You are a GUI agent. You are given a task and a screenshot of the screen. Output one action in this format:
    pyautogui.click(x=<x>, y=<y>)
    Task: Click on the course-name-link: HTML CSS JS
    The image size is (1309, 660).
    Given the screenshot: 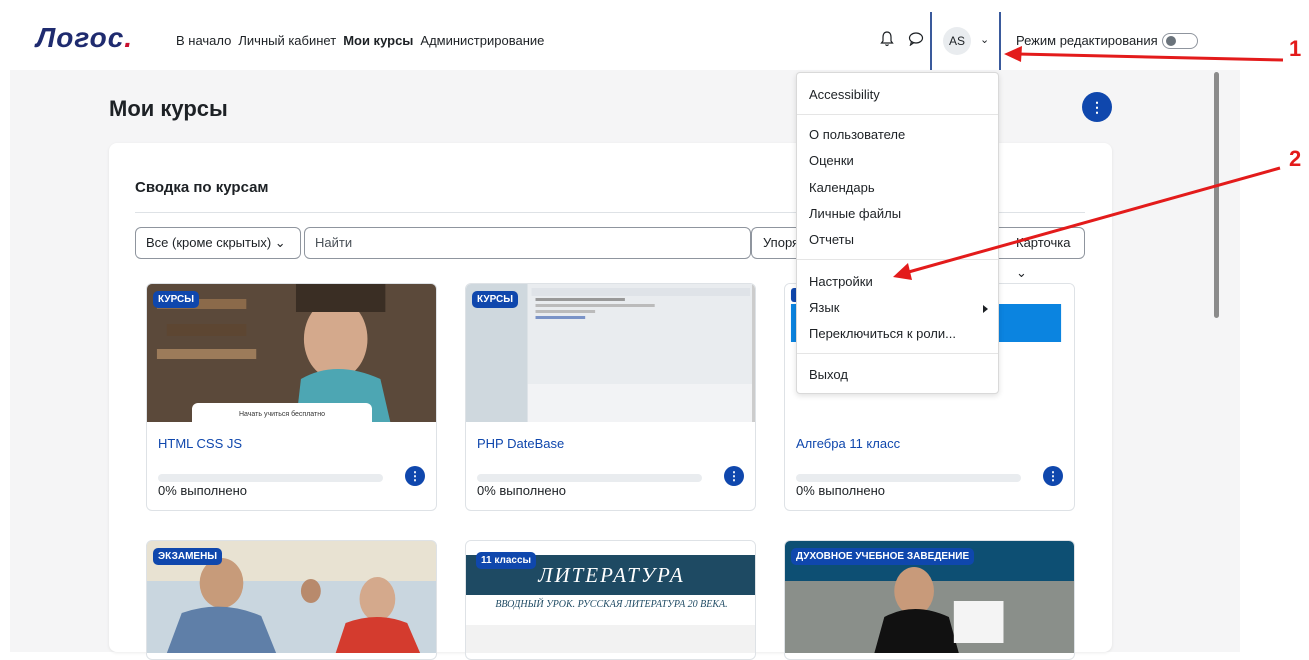 What is the action you would take?
    pyautogui.click(x=200, y=443)
    